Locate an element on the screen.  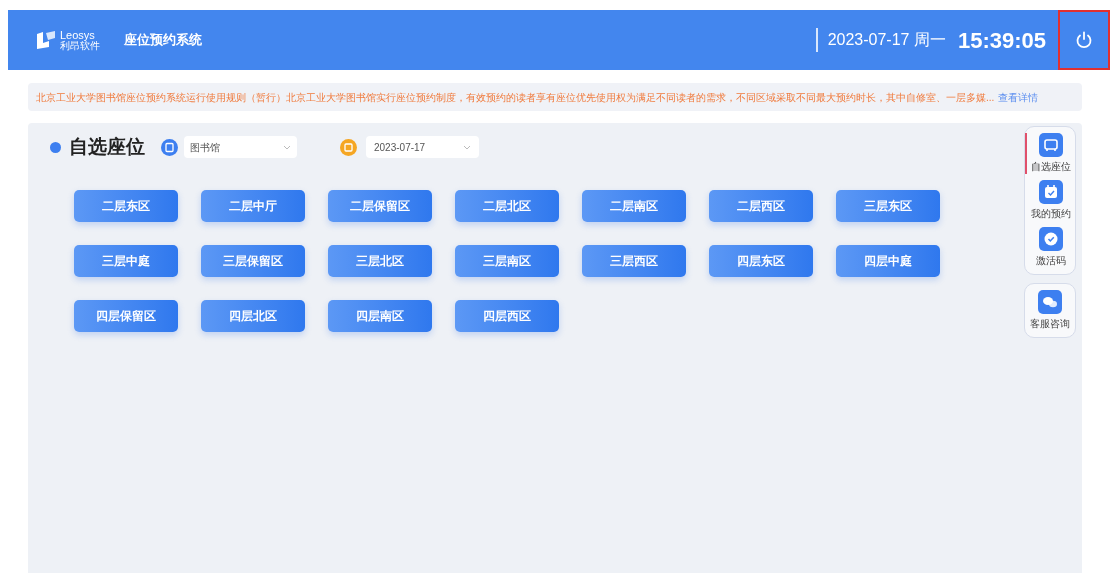
details-link: 查看详情 is located at coordinates (1018, 97).